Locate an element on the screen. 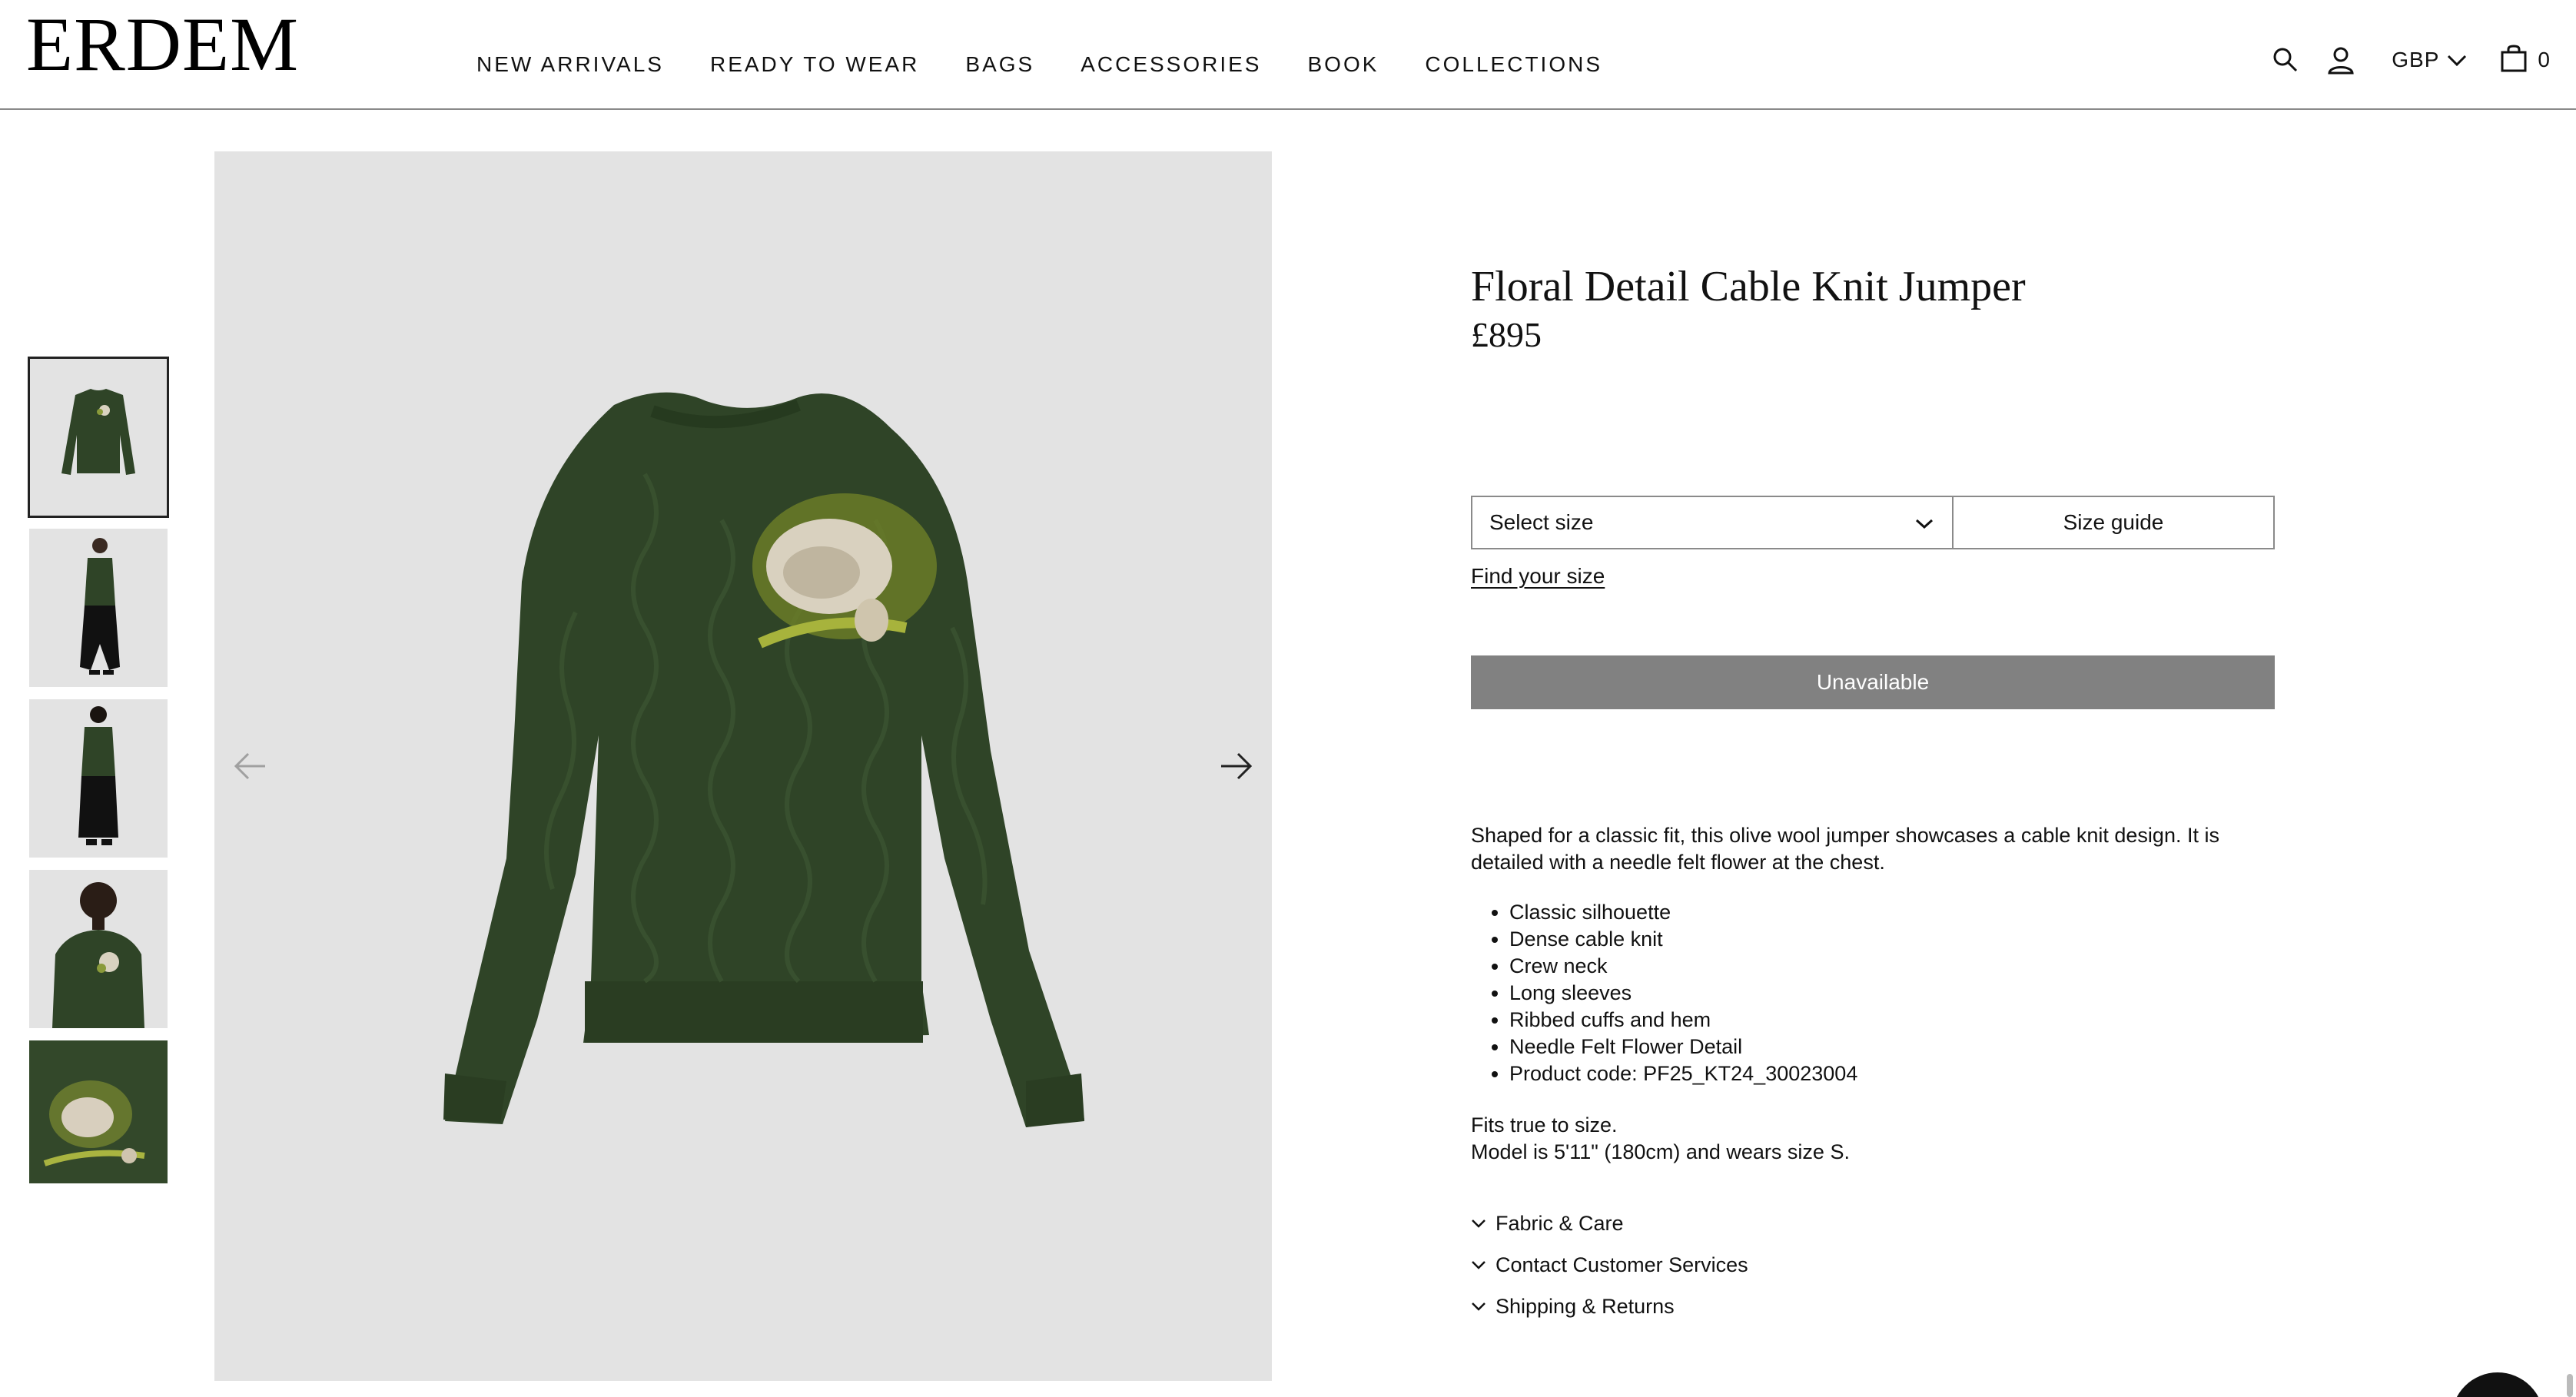 The height and width of the screenshot is (1397, 2576). product-info: Floral Detail Cable Knit Jumper £895 is located at coordinates (1873, 308).